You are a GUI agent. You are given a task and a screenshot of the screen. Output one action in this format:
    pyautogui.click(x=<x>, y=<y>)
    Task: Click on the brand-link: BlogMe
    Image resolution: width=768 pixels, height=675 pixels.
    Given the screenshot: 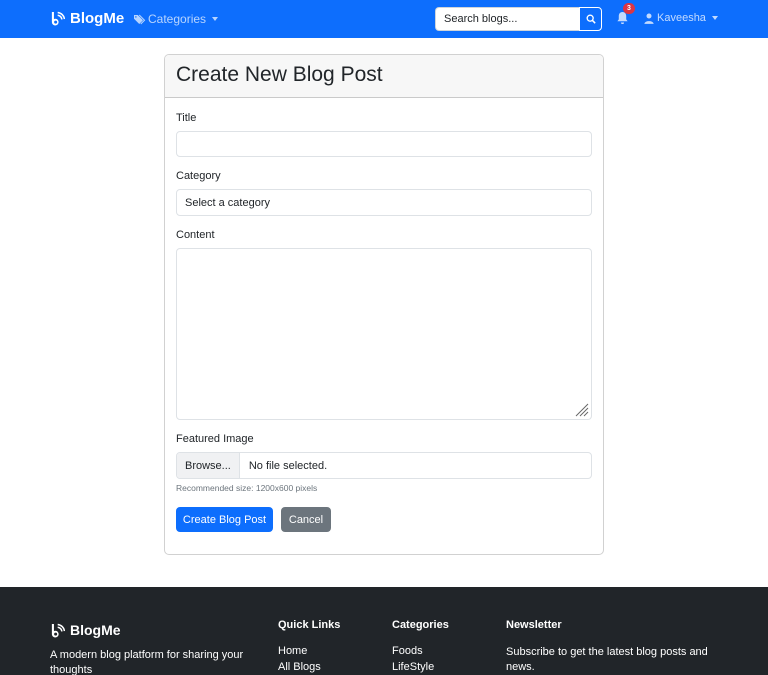 What is the action you would take?
    pyautogui.click(x=87, y=18)
    